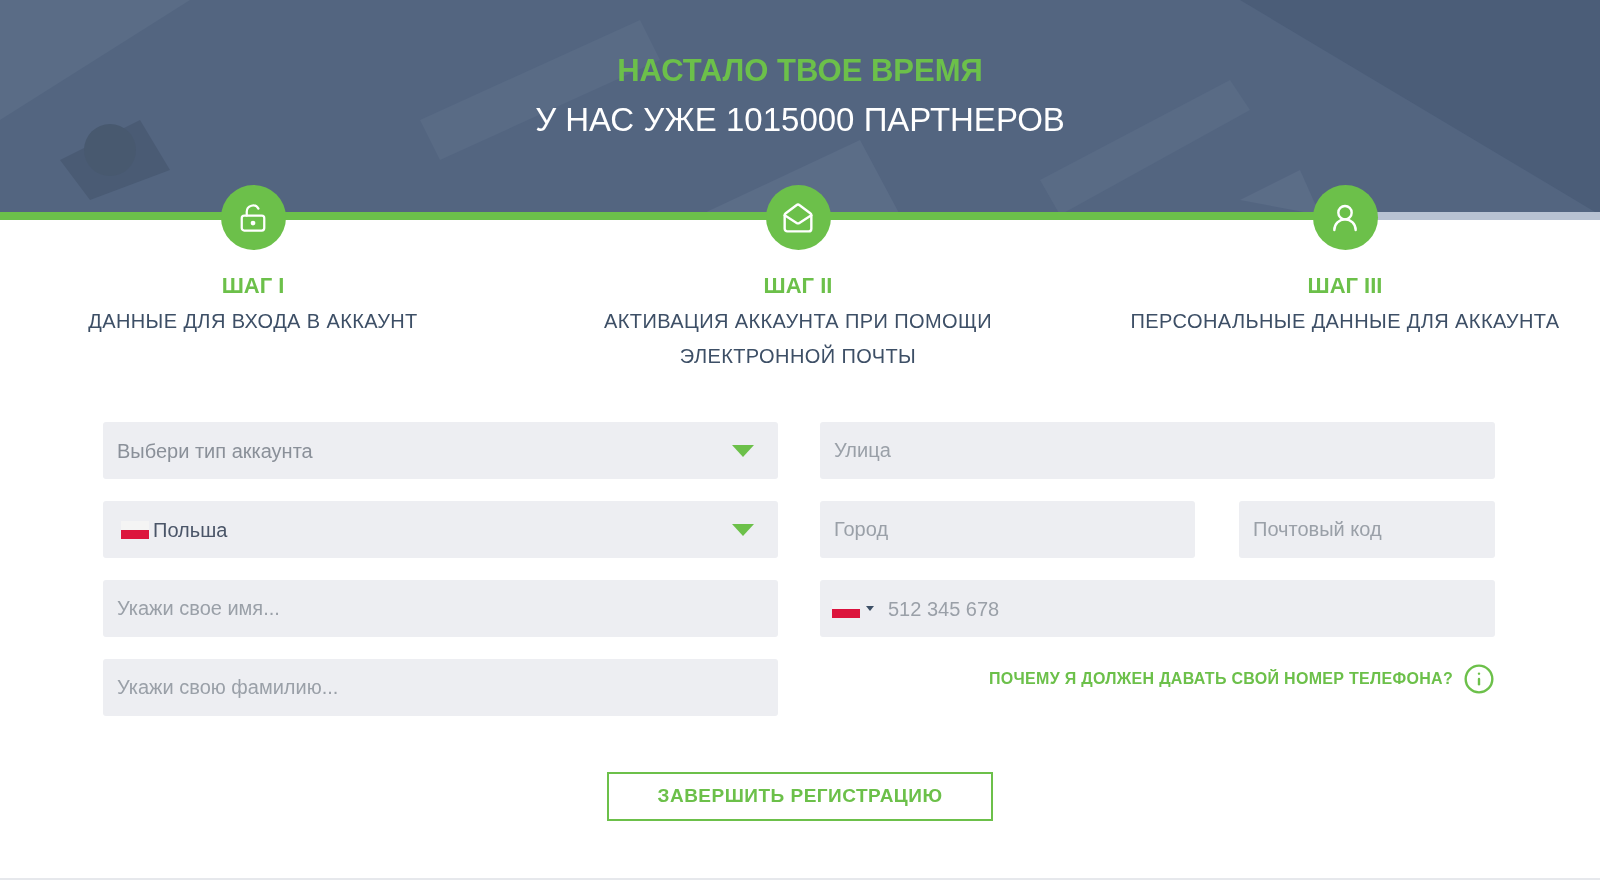  I want to click on step-title: ШАГ I, so click(253, 286).